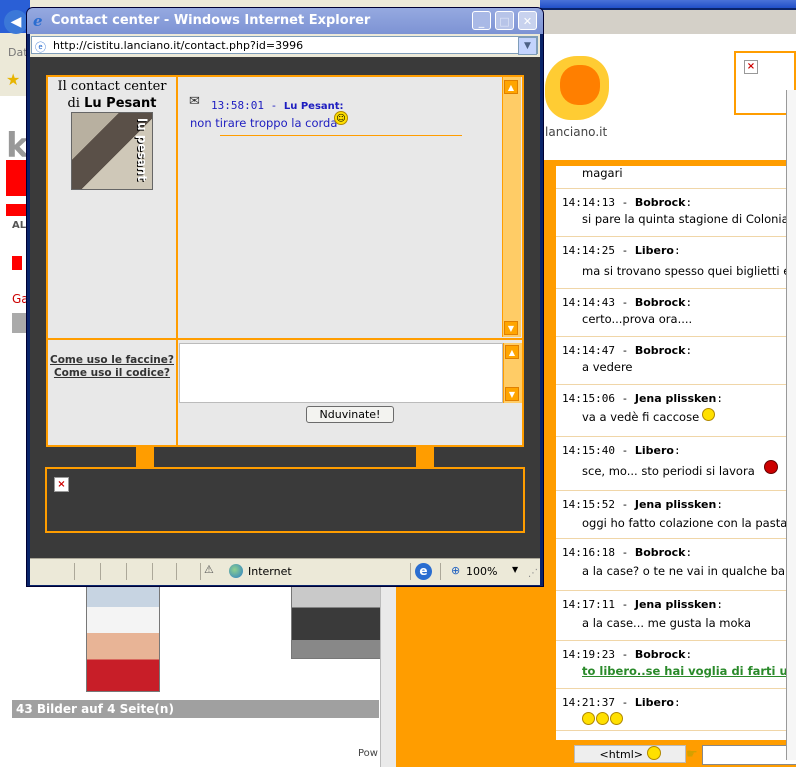 The image size is (796, 767). Describe the element at coordinates (270, 571) in the screenshot. I see `security-zone: Internet` at that location.